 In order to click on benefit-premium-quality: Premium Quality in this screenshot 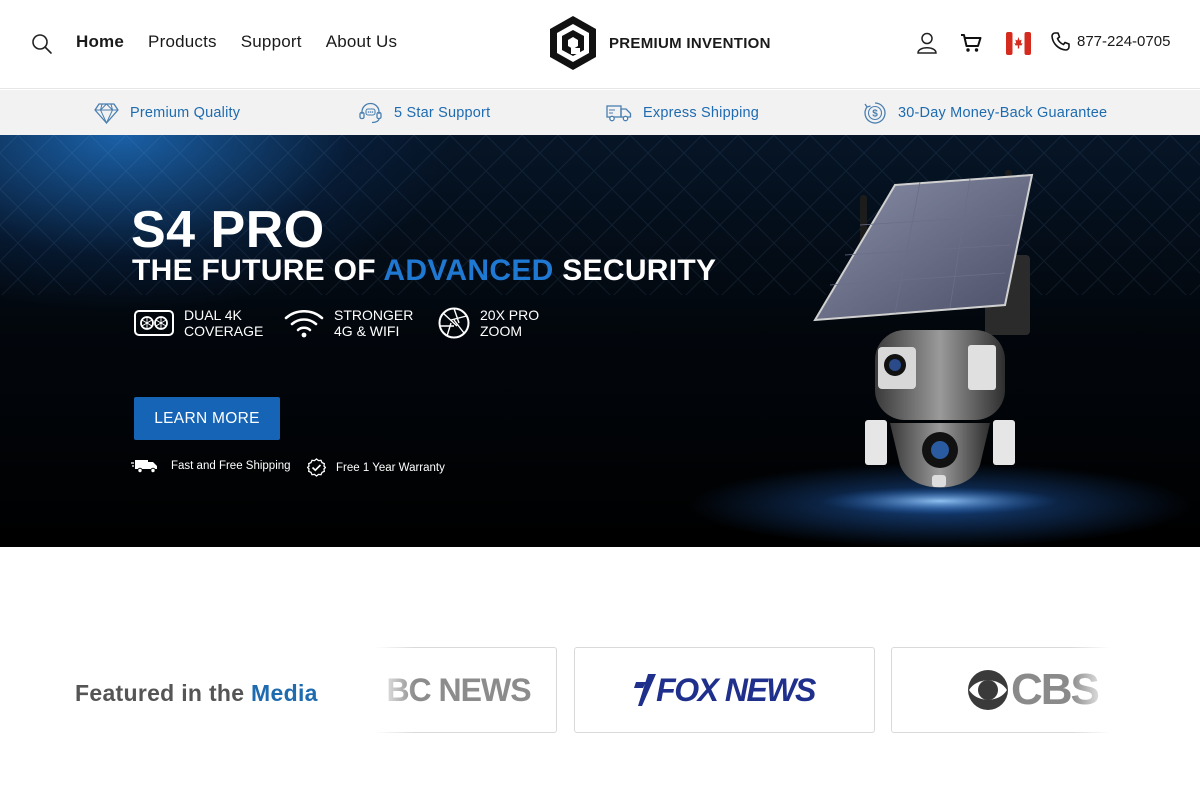, I will do `click(167, 112)`.